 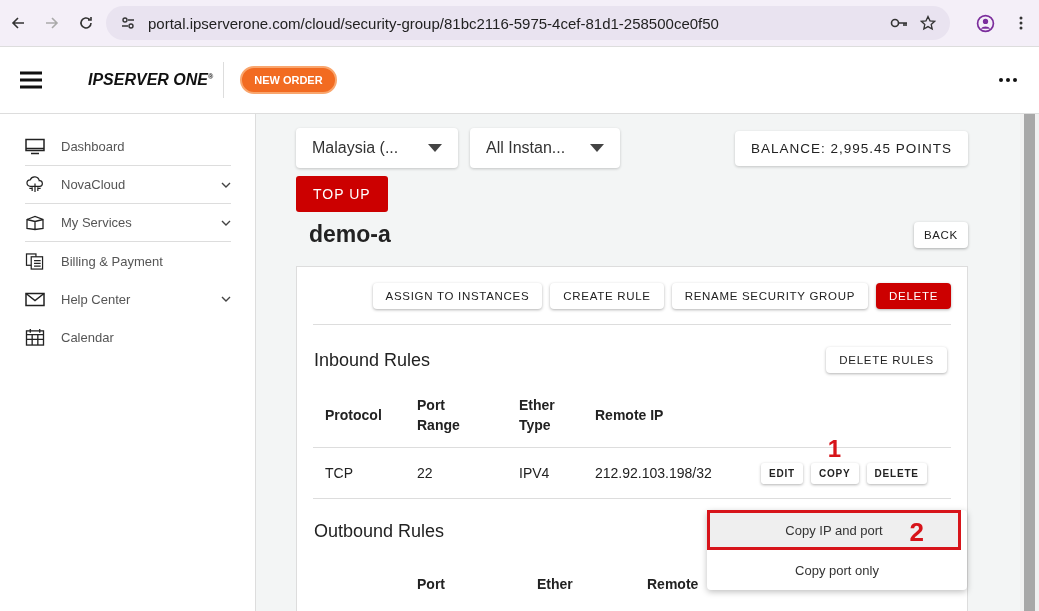 I want to click on column-header: Protocol, so click(x=354, y=415).